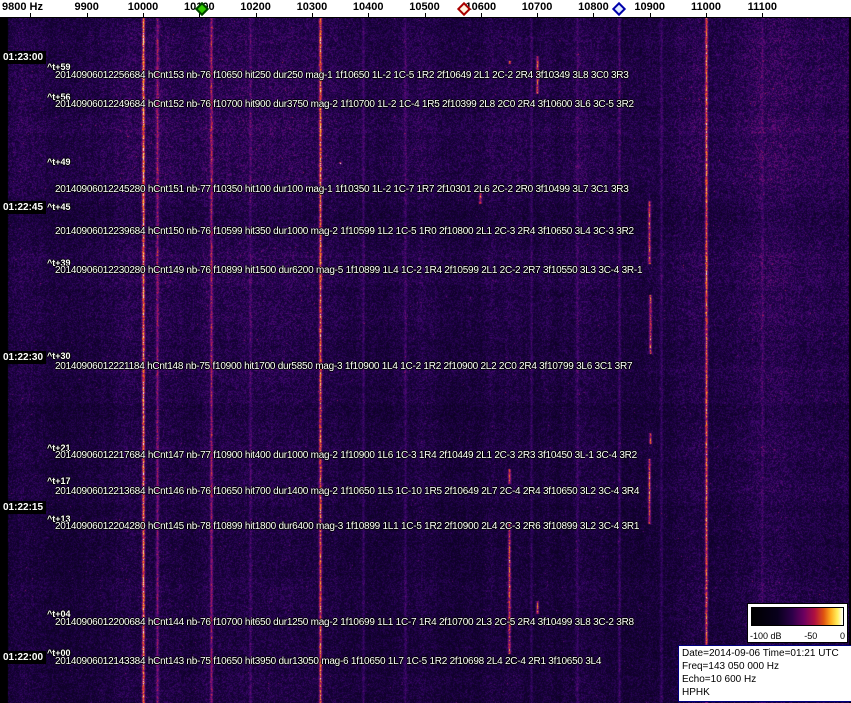  What do you see at coordinates (719, 679) in the screenshot?
I see `info-echo: Echo=10 600 Hz` at bounding box center [719, 679].